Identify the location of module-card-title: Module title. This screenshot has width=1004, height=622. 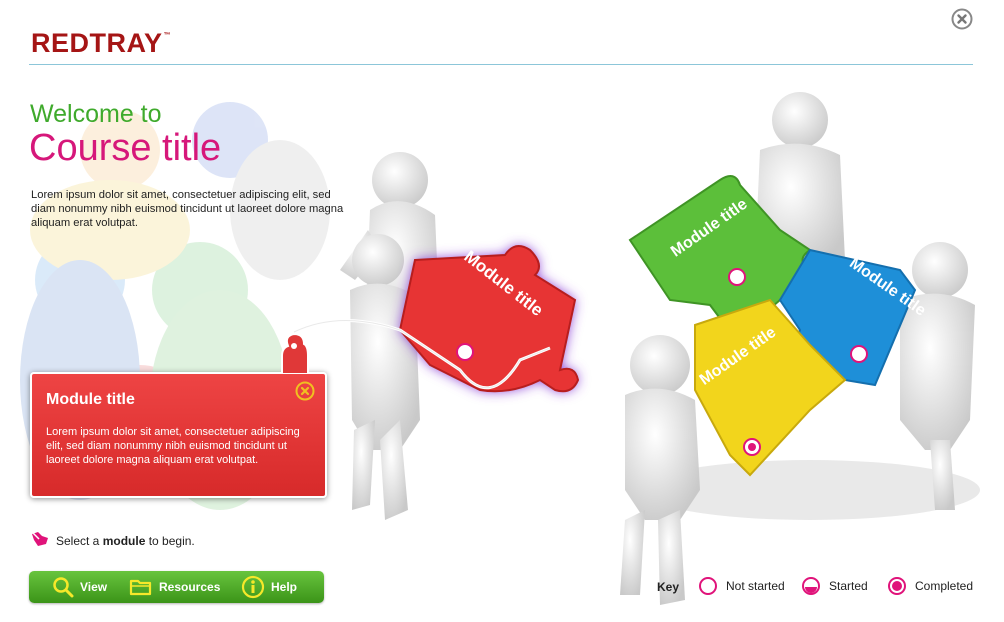
(90, 399).